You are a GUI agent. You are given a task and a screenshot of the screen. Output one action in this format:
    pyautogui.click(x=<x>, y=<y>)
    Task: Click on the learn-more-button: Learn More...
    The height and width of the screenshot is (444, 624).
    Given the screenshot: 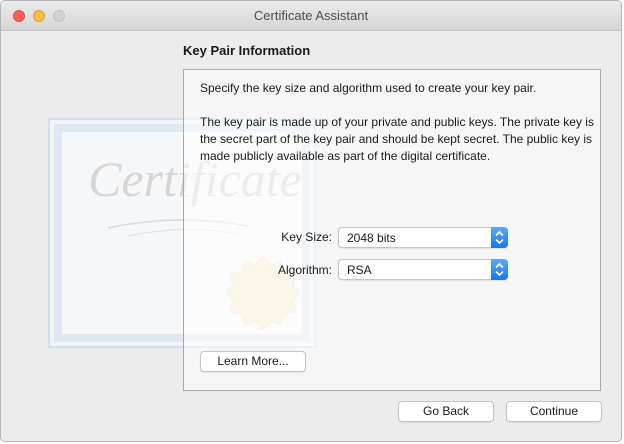 What is the action you would take?
    pyautogui.click(x=253, y=361)
    